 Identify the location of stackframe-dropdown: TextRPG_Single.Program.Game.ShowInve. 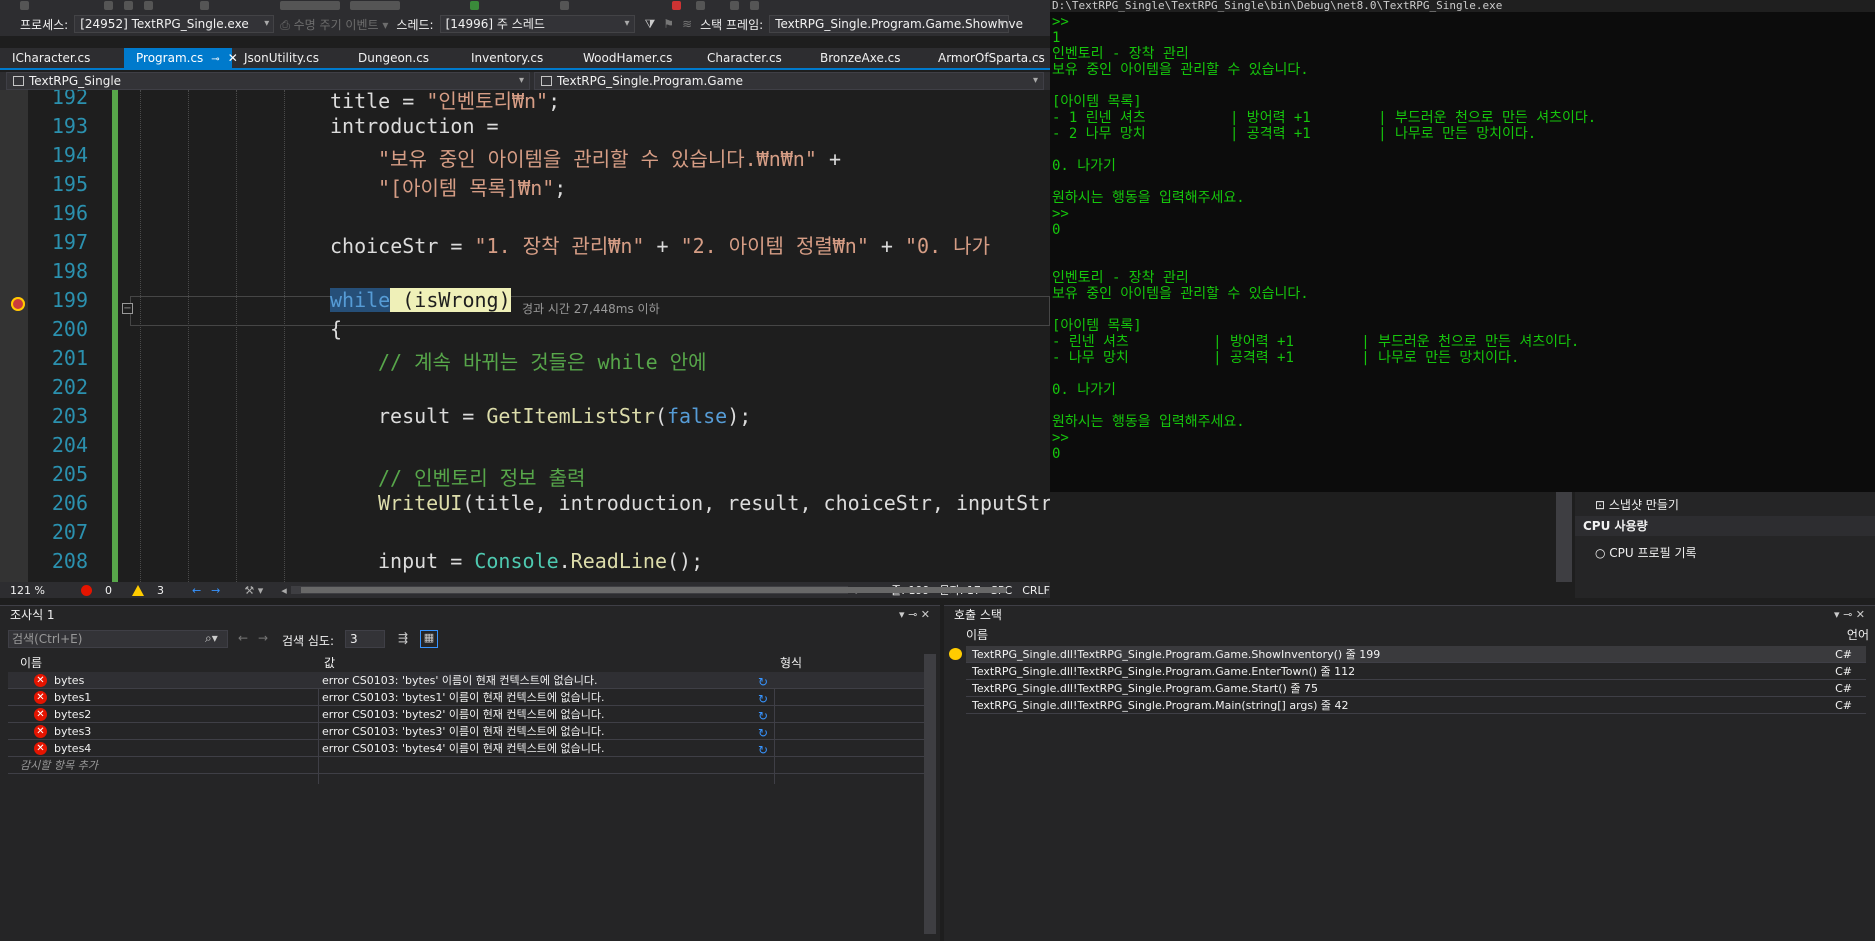
(896, 24).